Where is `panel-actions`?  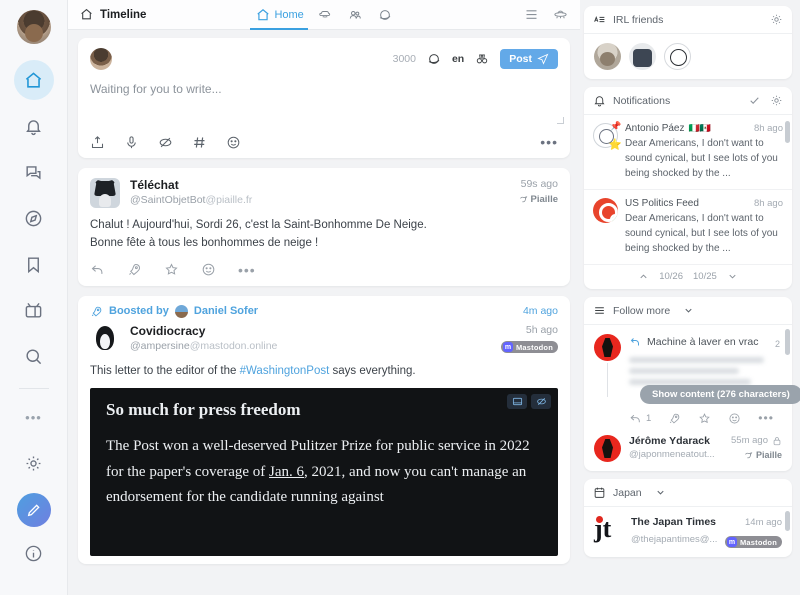
panel-actions is located at coordinates (776, 19).